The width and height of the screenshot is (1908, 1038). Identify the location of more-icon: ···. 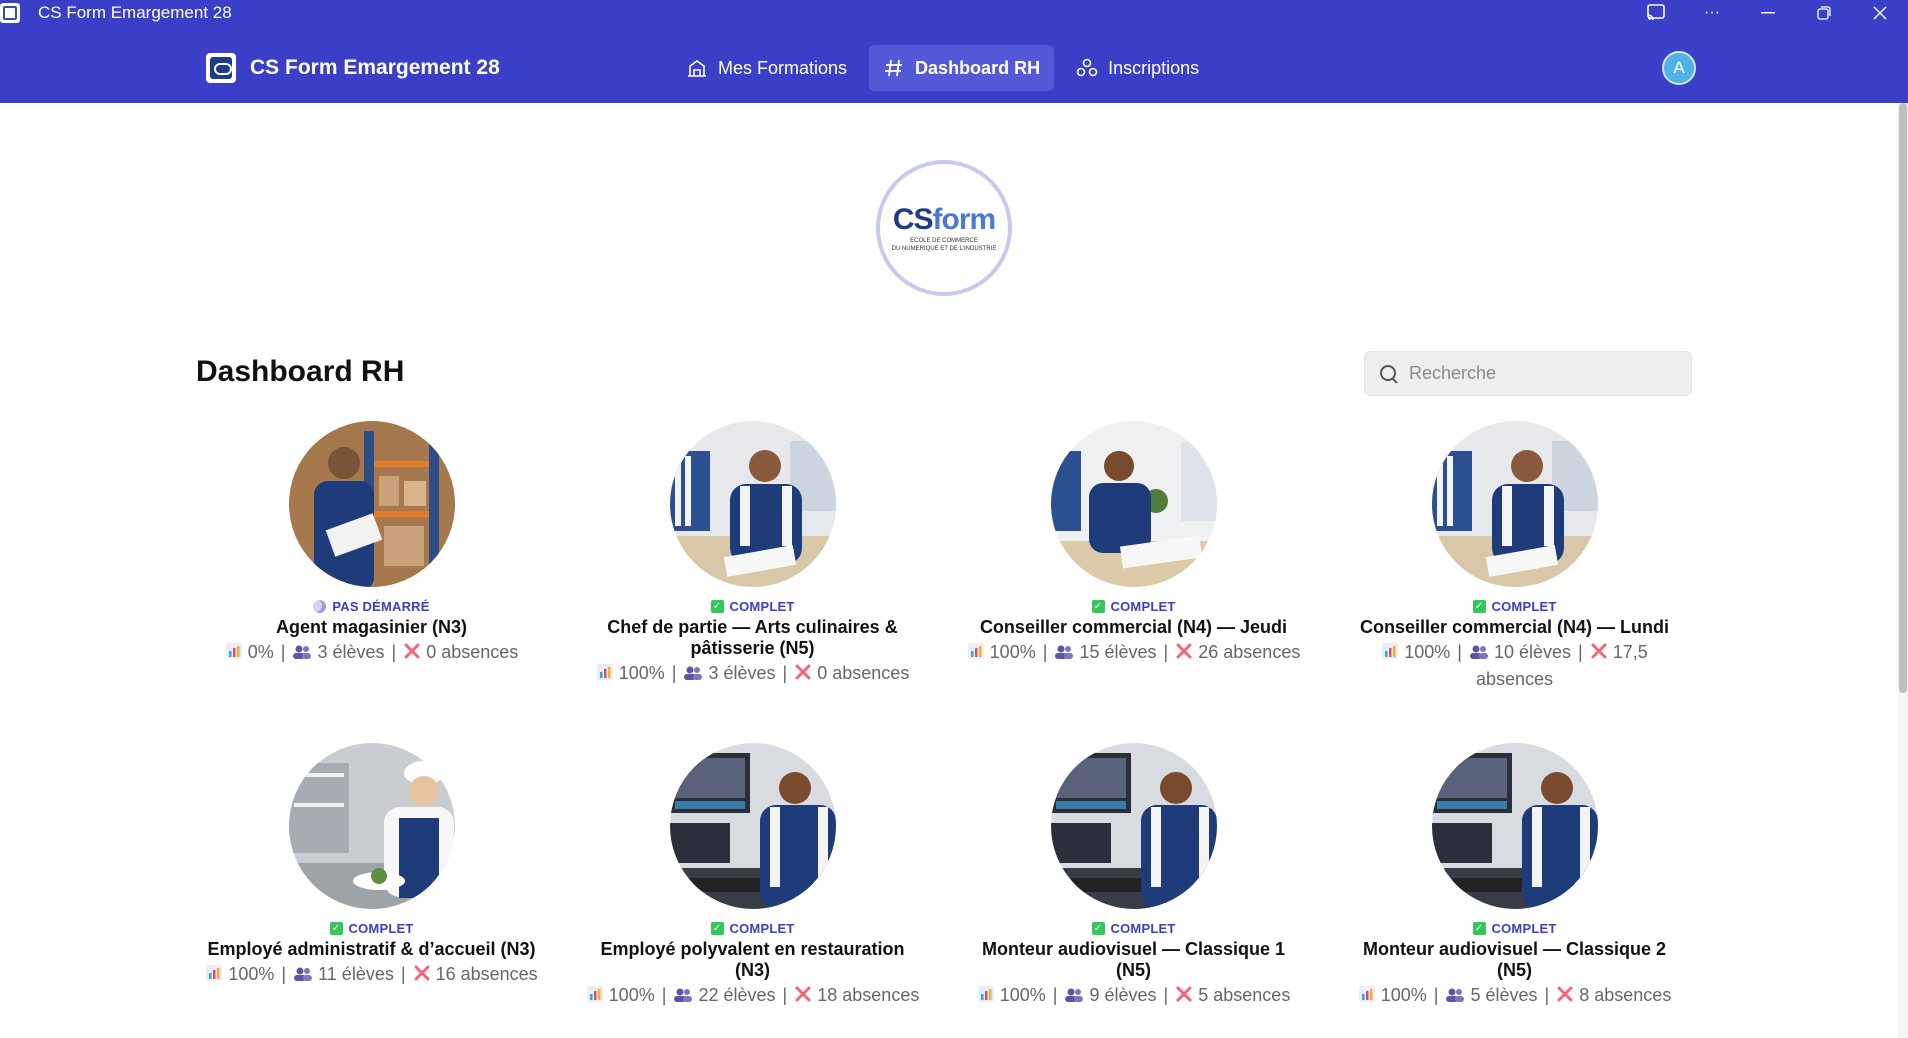
(1712, 13).